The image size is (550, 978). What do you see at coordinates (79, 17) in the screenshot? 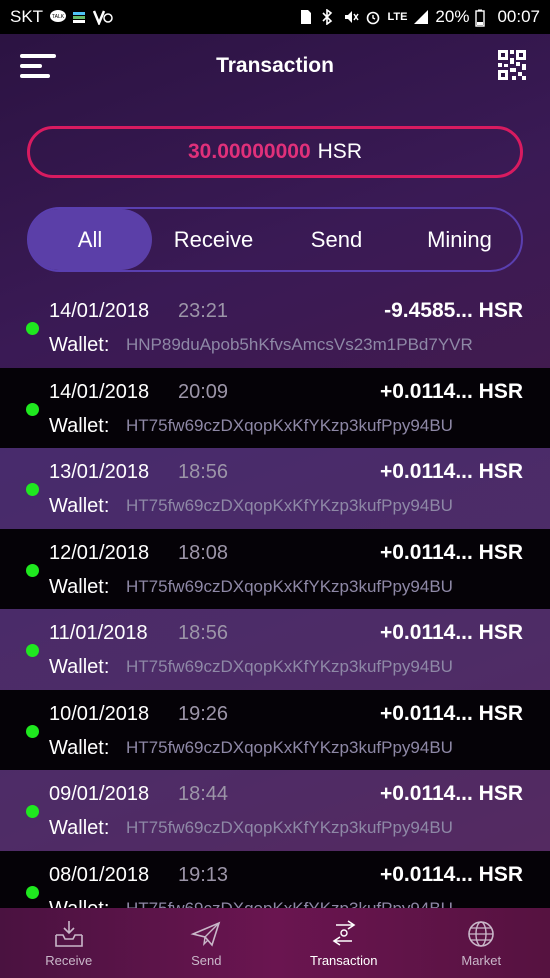
I see `app-notification-icon` at bounding box center [79, 17].